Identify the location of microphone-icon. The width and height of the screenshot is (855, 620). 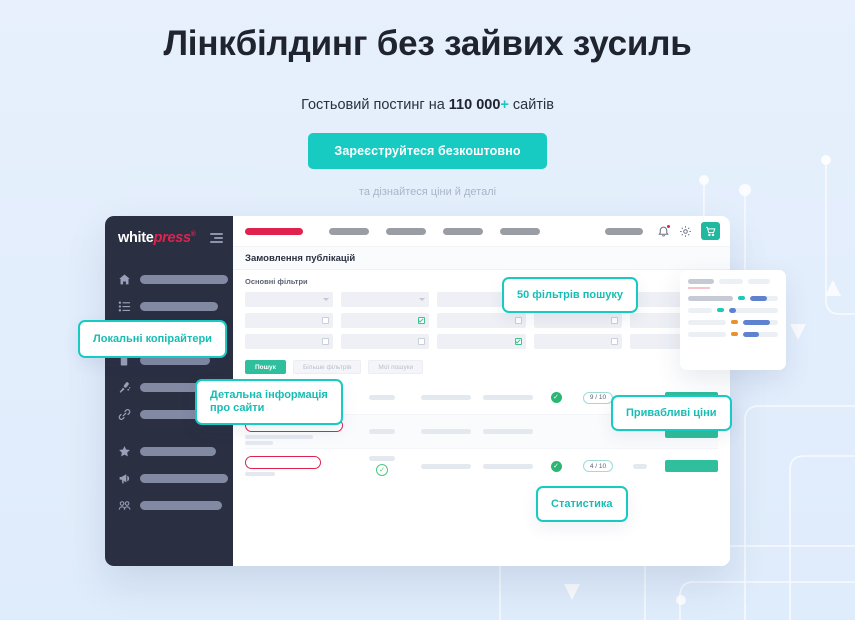
(124, 387).